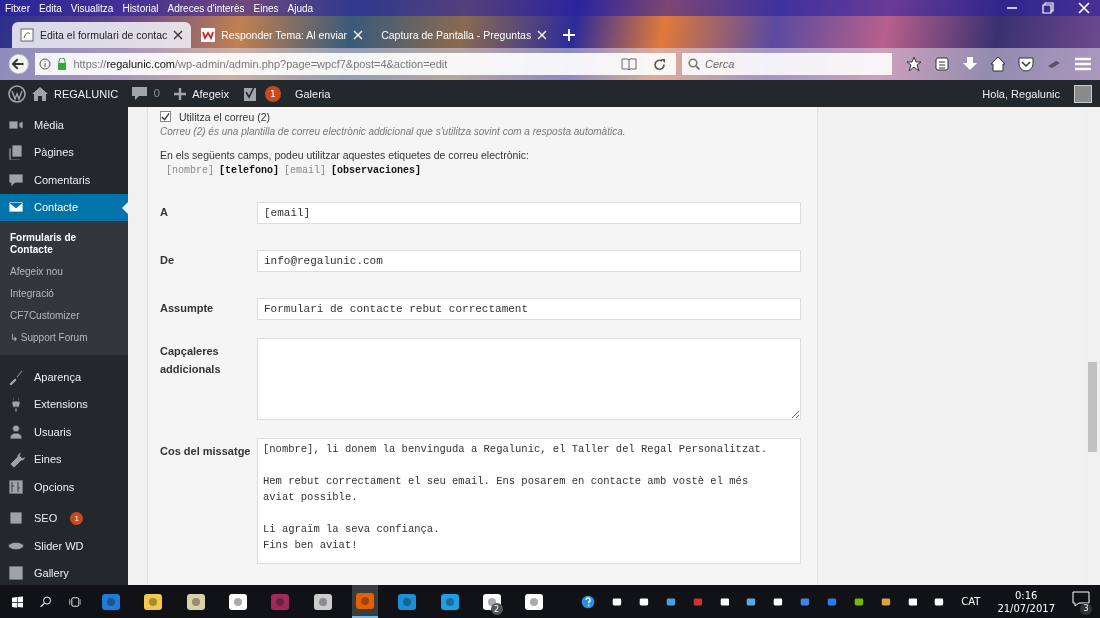  Describe the element at coordinates (569, 35) in the screenshot. I see `new-tab-icon` at that location.